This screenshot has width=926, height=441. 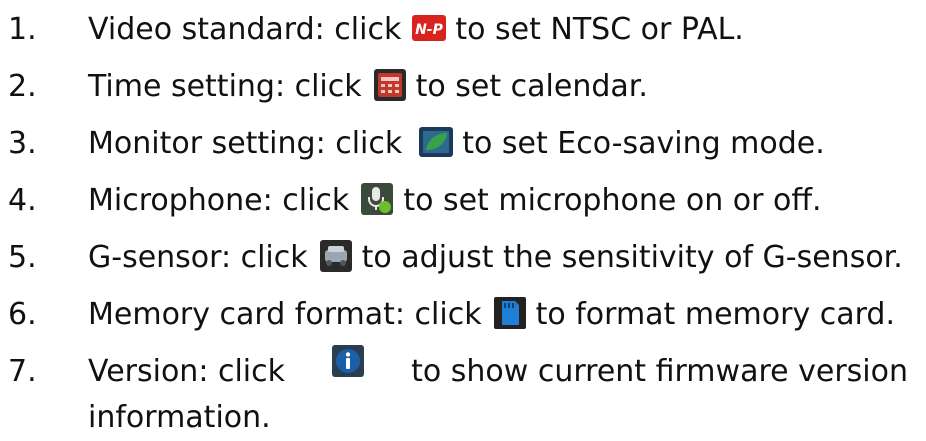 What do you see at coordinates (659, 371) in the screenshot?
I see `item-text-after: to show current firmware version` at bounding box center [659, 371].